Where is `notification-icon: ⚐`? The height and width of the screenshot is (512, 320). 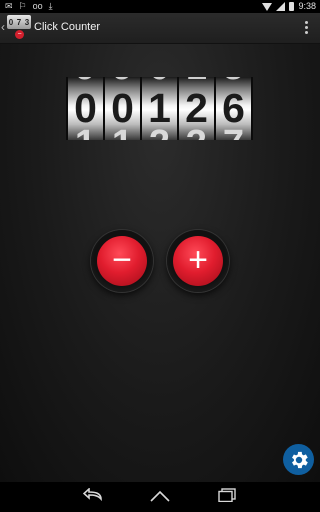
notification-icon: ⚐ is located at coordinates (22, 6).